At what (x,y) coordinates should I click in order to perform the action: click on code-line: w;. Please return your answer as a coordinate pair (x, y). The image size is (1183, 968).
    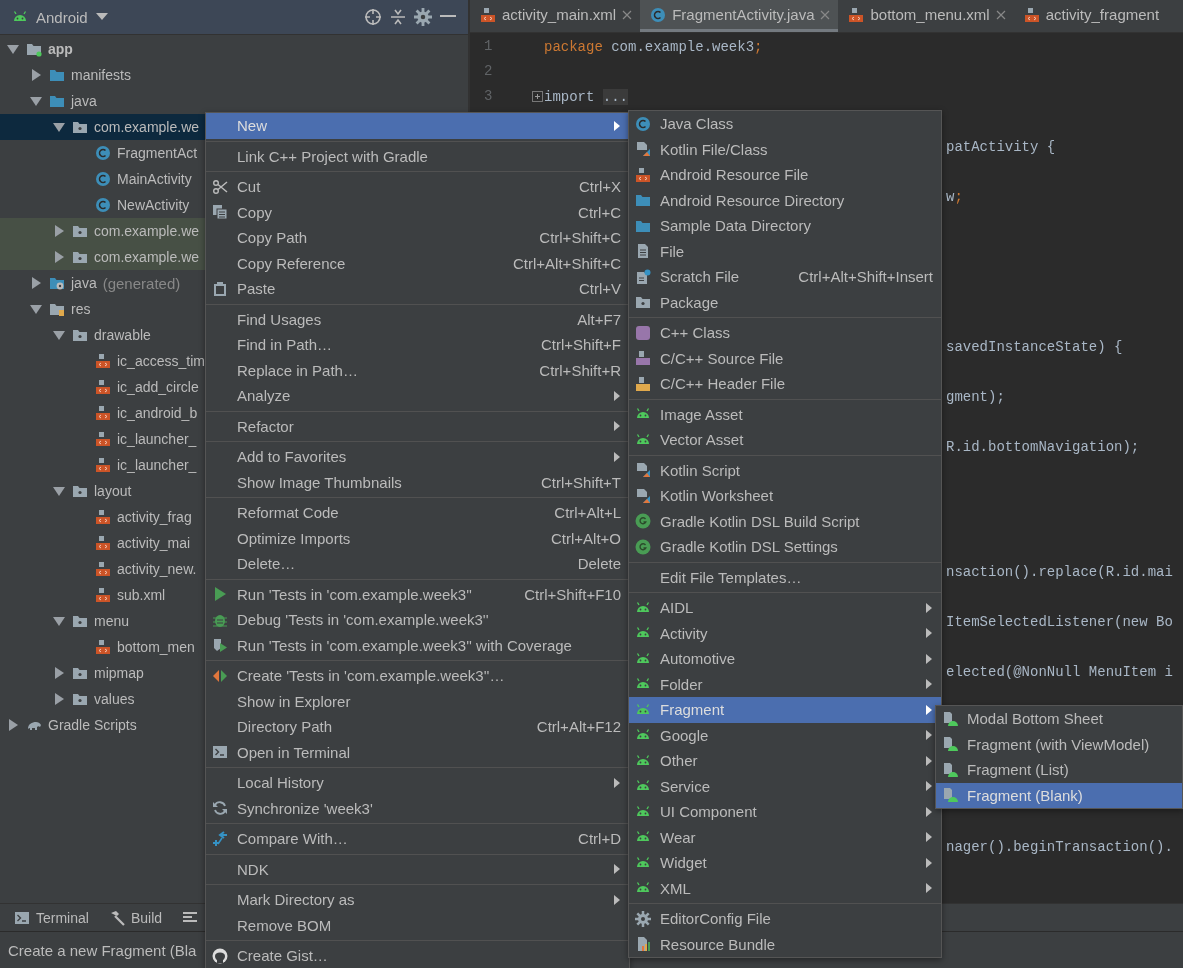
    Looking at the image, I should click on (954, 196).